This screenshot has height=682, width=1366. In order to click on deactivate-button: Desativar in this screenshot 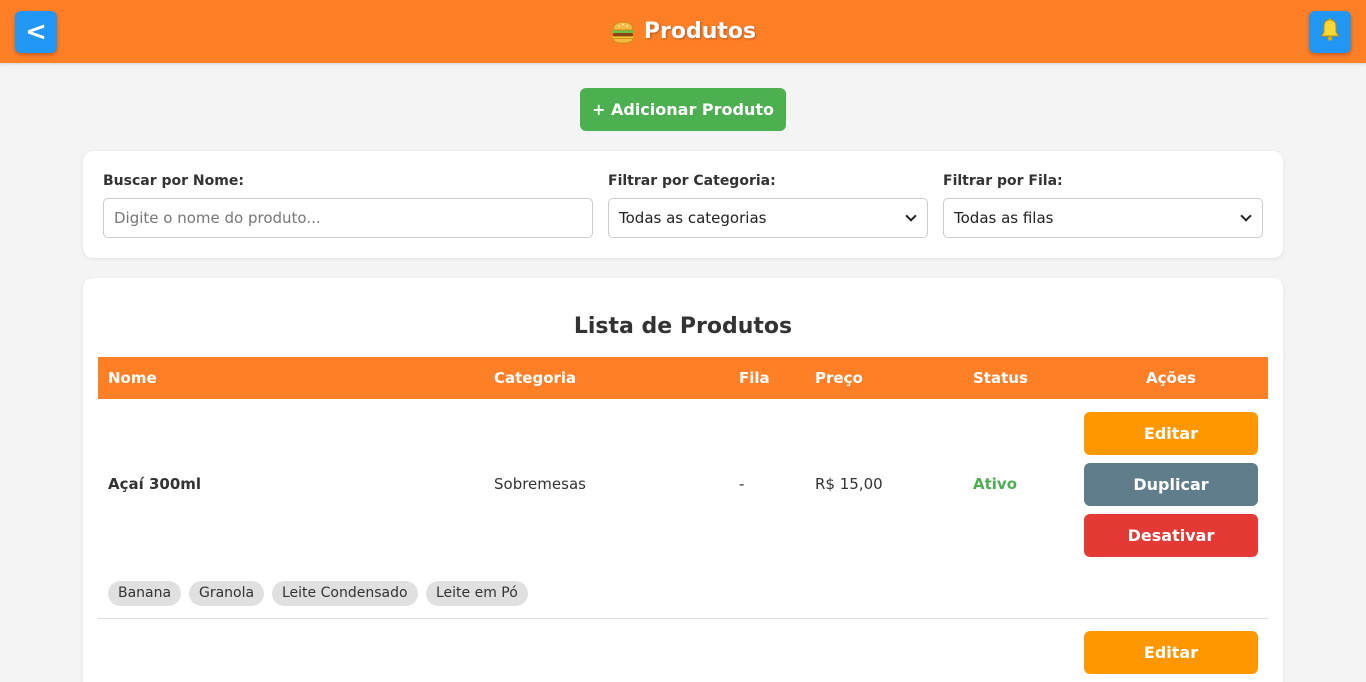, I will do `click(1171, 535)`.